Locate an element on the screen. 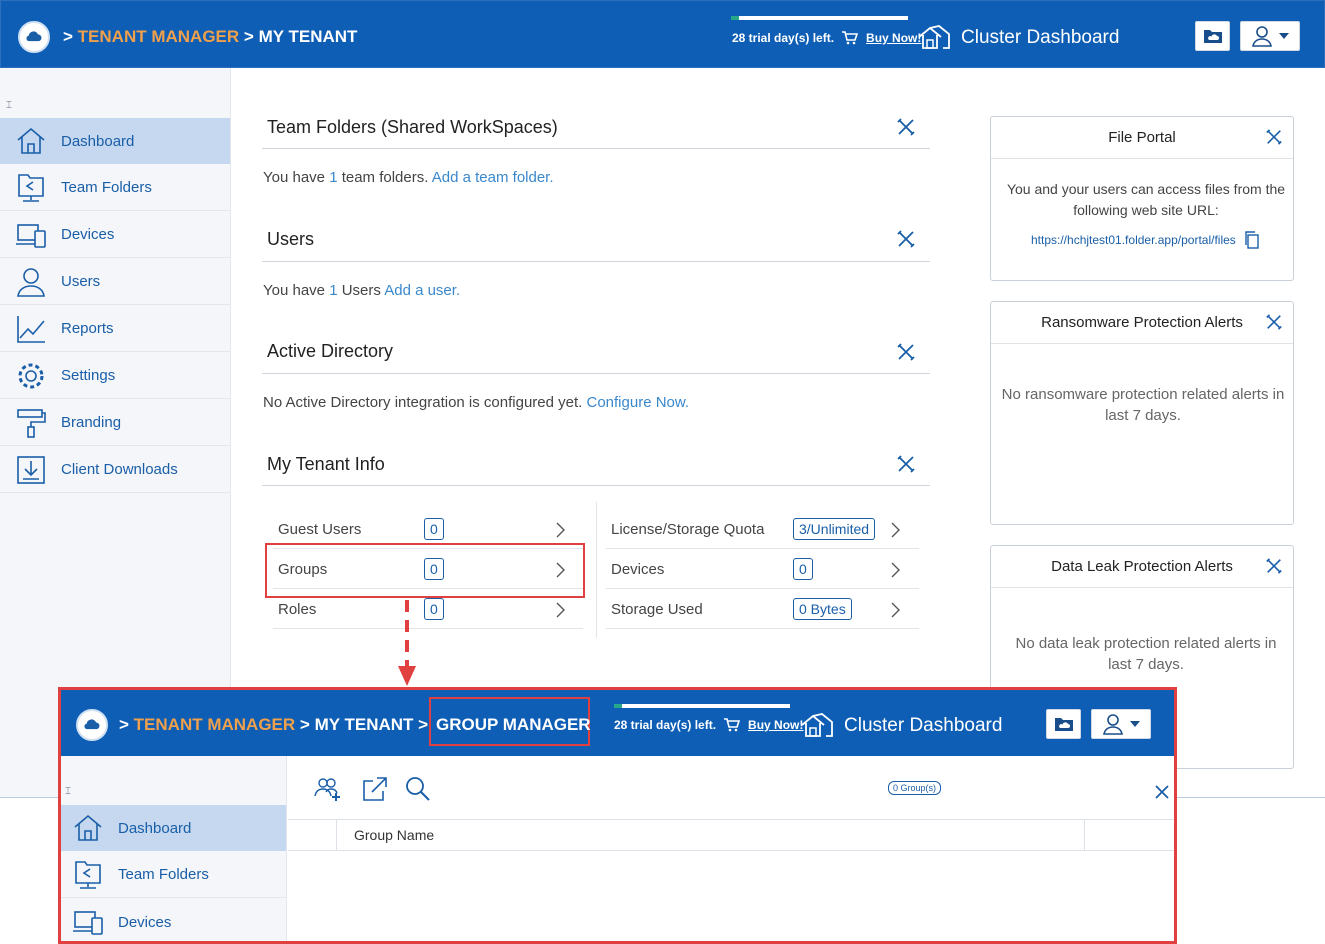 The image size is (1325, 944). configure-now-link: Configure Now. is located at coordinates (638, 402).